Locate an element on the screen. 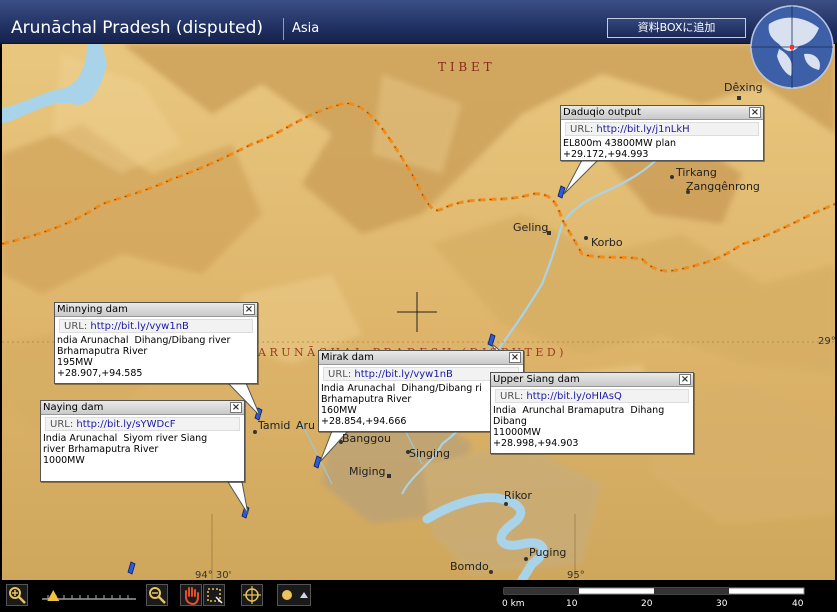 The image size is (837, 612). coord-lon-94-30: 94° 30' is located at coordinates (213, 575).